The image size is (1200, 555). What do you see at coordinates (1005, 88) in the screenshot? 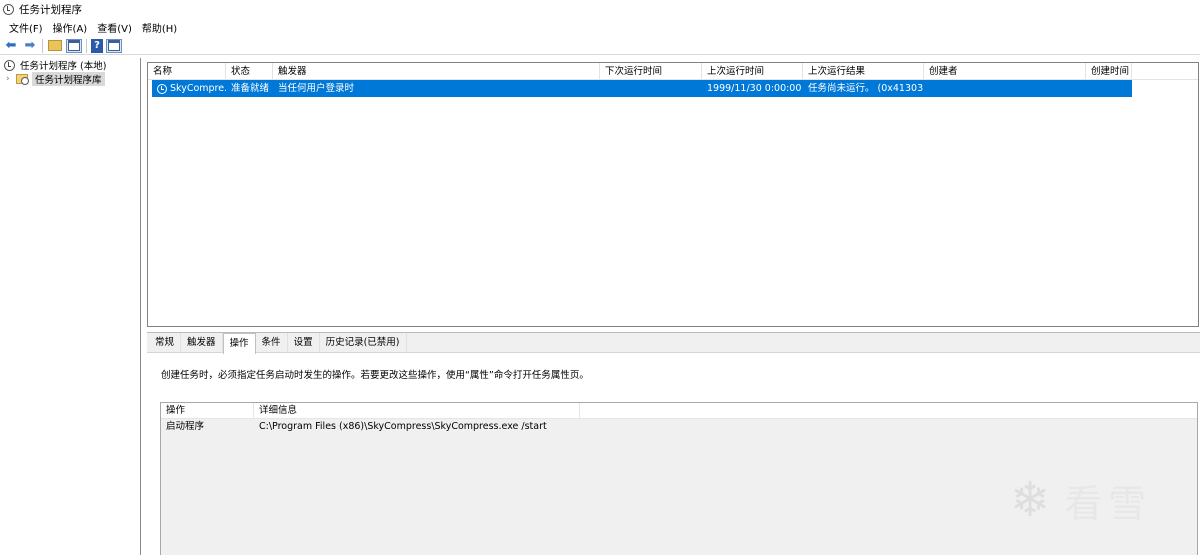
I see `task-author` at bounding box center [1005, 88].